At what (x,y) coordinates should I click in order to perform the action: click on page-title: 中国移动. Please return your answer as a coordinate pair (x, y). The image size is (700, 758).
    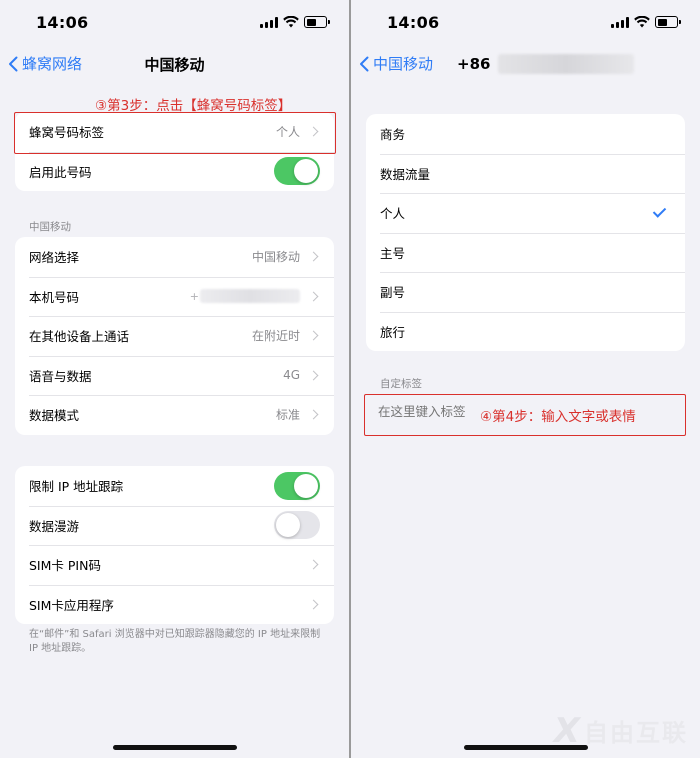
    Looking at the image, I should click on (174, 65).